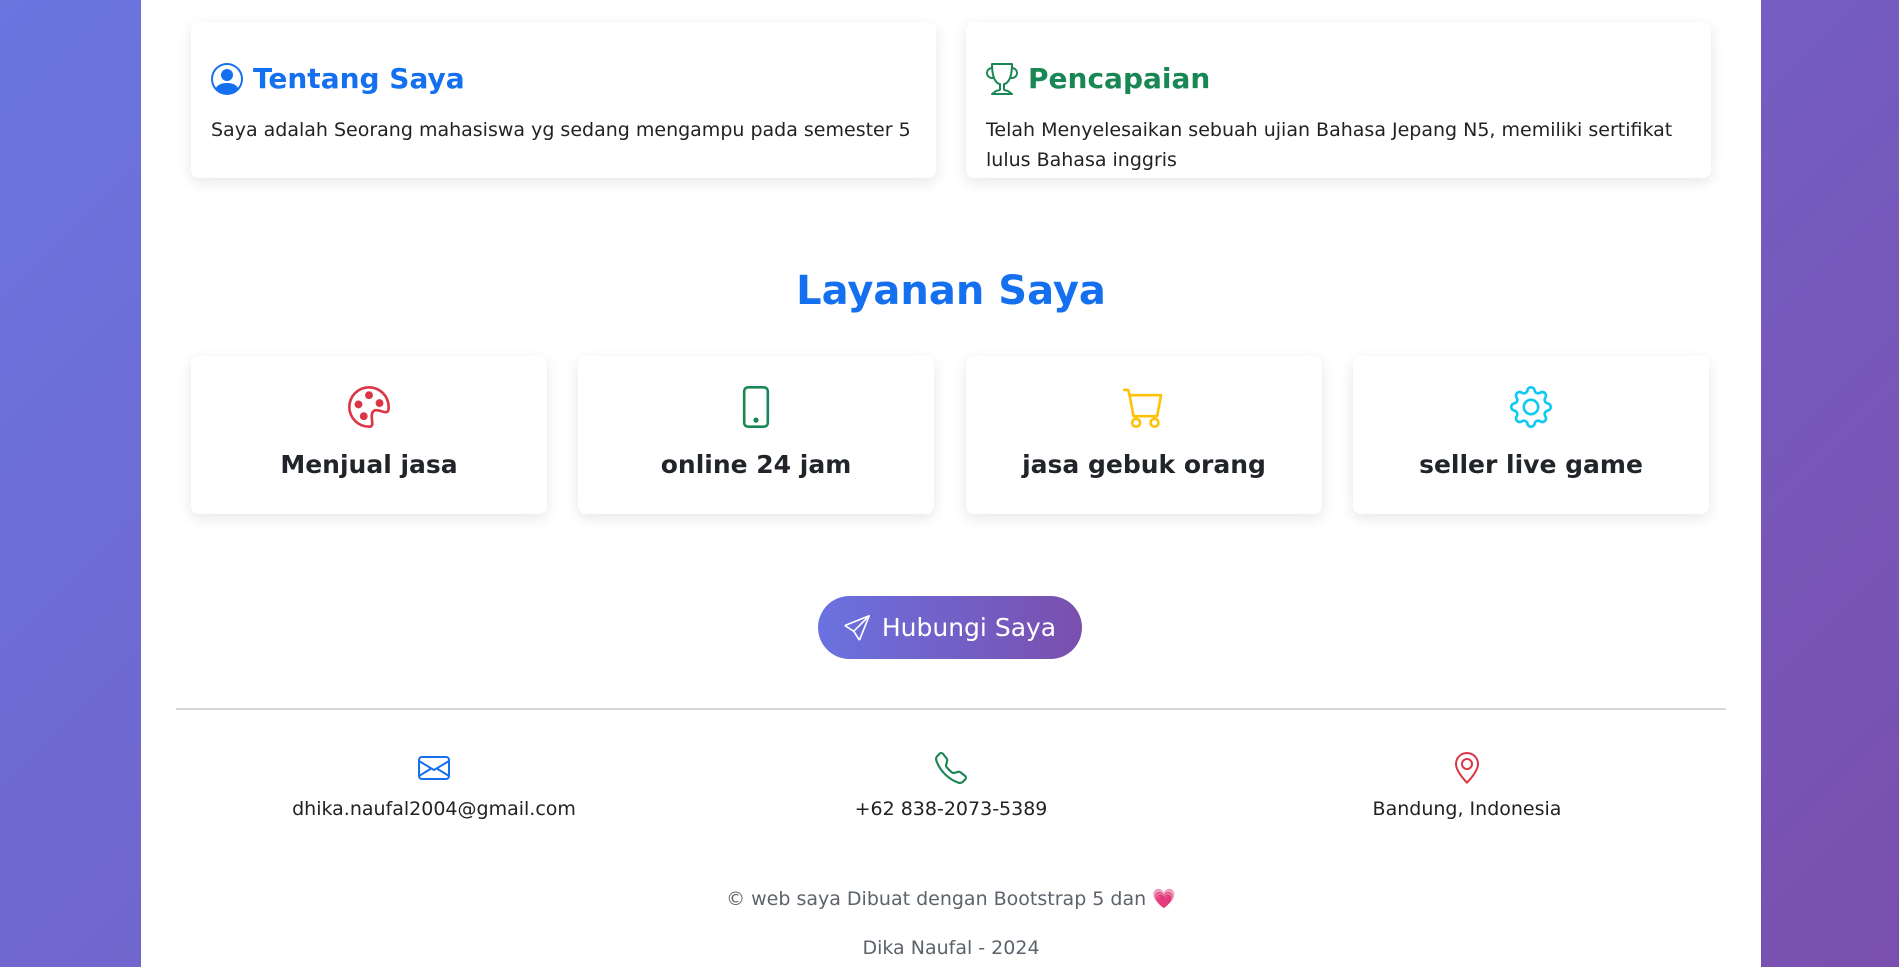 This screenshot has height=967, width=1899. I want to click on footer-author: Dika Naufal - 2024, so click(951, 948).